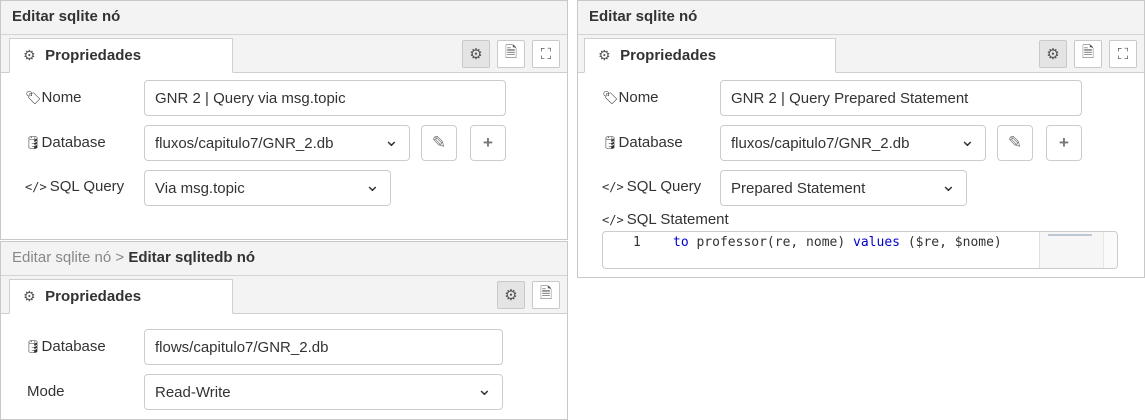  What do you see at coordinates (637, 242) in the screenshot?
I see `line-number: 1` at bounding box center [637, 242].